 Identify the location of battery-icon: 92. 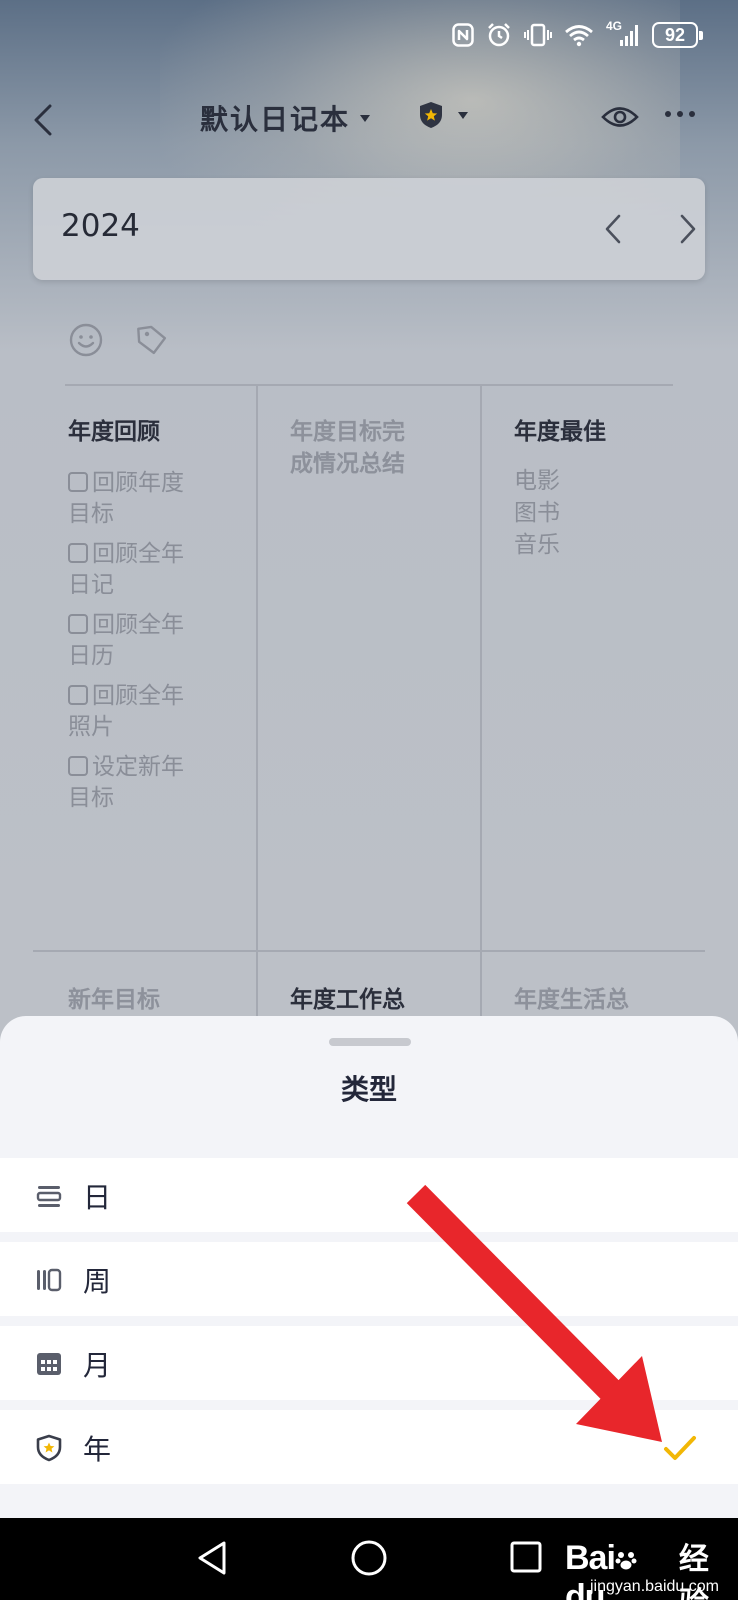
(677, 35).